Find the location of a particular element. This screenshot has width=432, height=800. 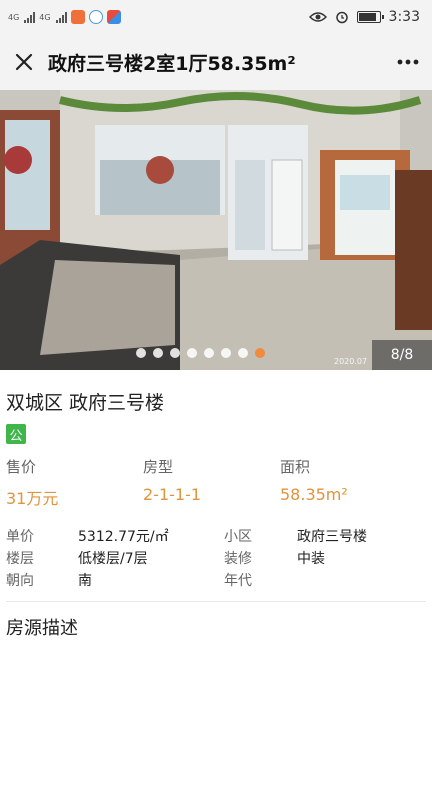

listing-location: 双城区 政府三号楼 is located at coordinates (85, 403).